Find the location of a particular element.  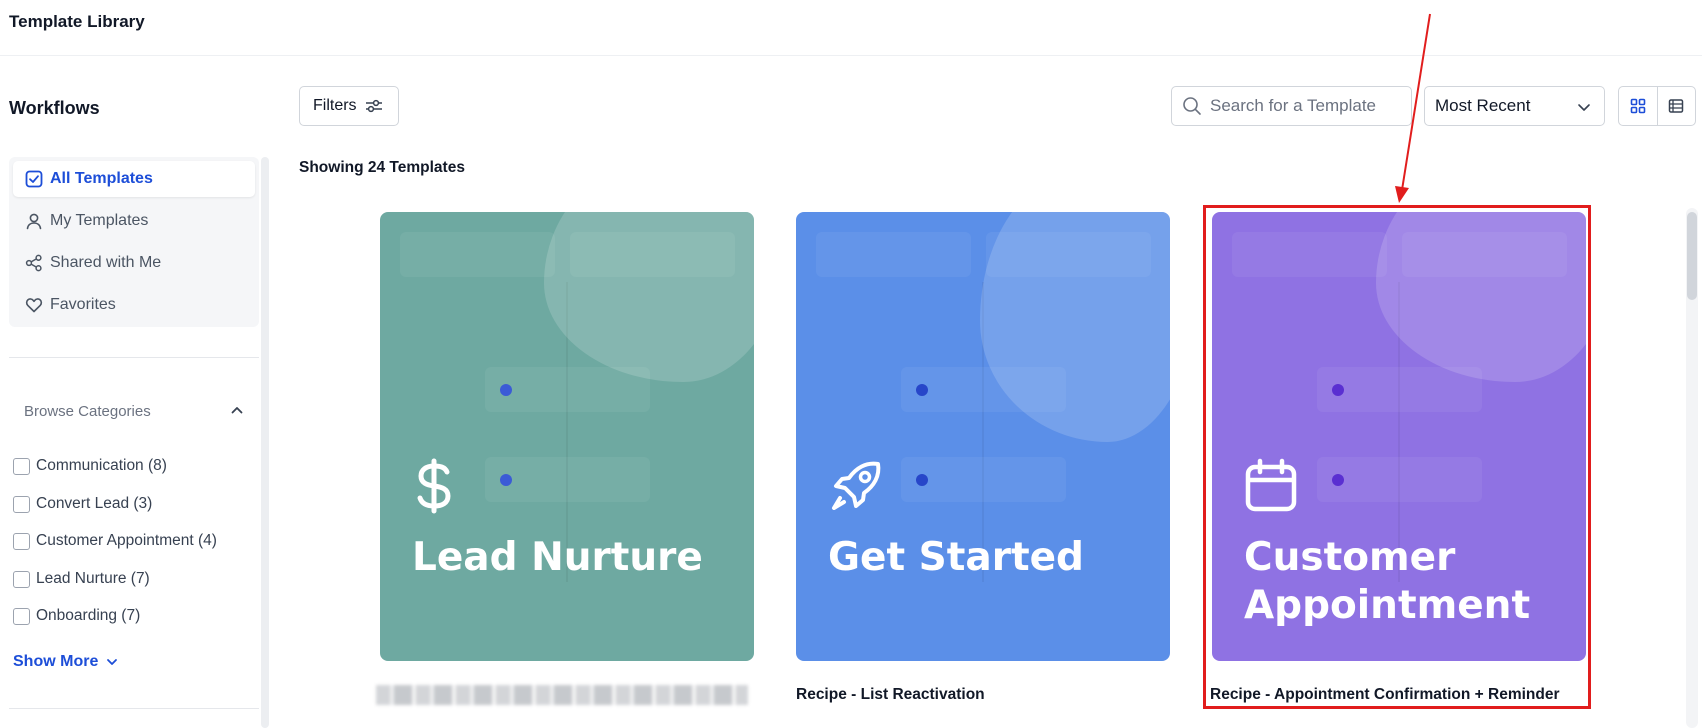

sidebar-item-label: All Templates is located at coordinates (101, 178).